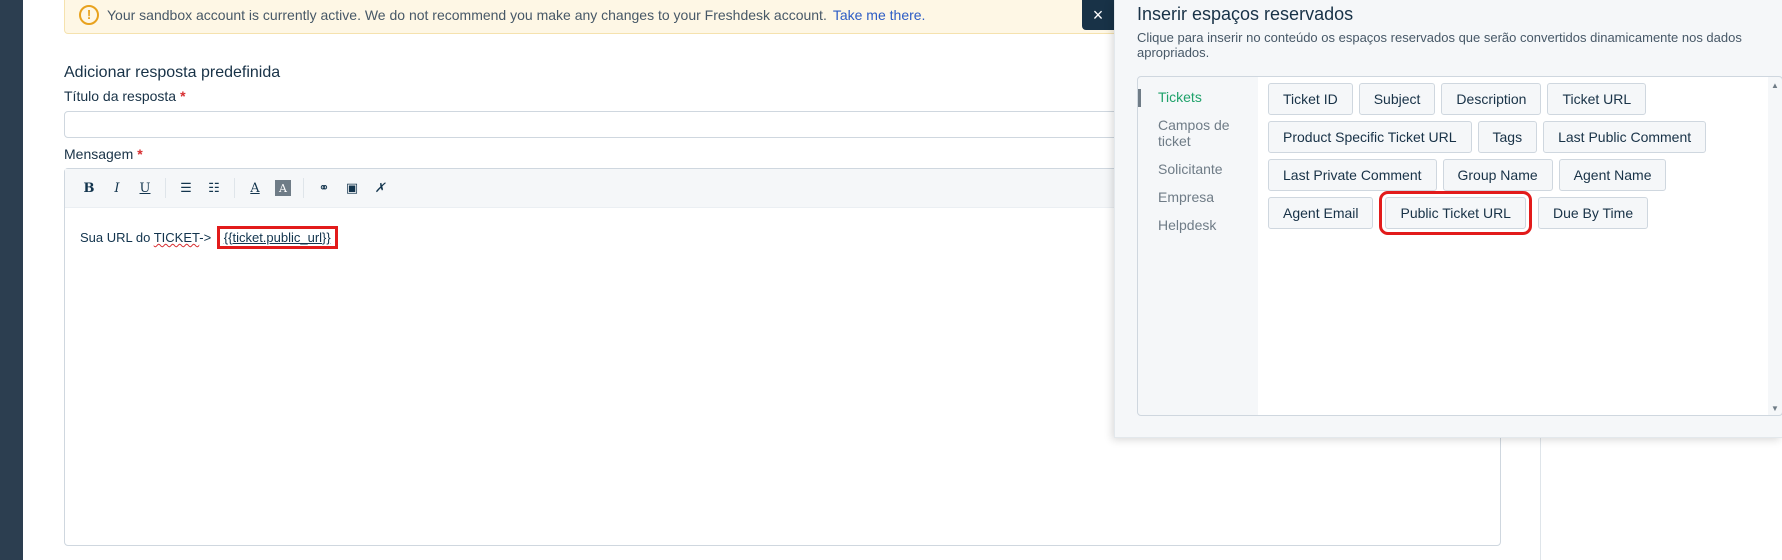  What do you see at coordinates (352, 188) in the screenshot?
I see `image-icon: ▣` at bounding box center [352, 188].